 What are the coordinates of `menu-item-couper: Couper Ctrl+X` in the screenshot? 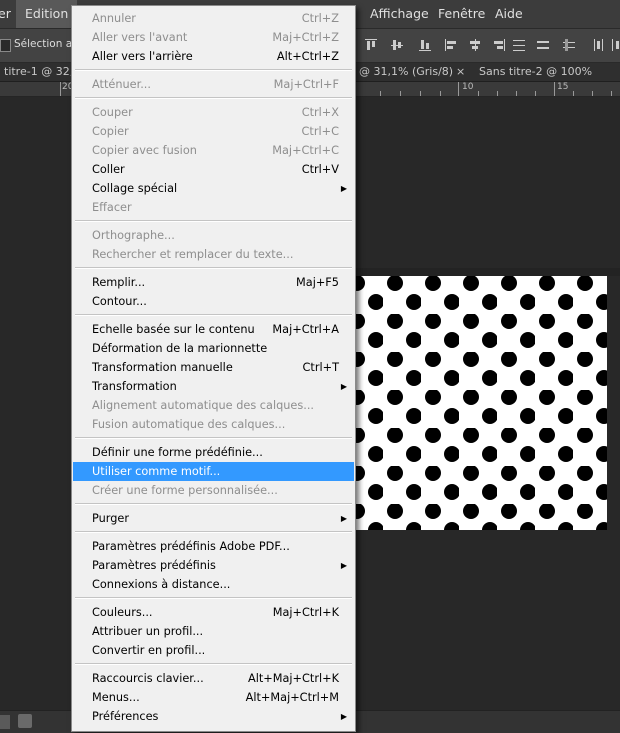 It's located at (213, 112).